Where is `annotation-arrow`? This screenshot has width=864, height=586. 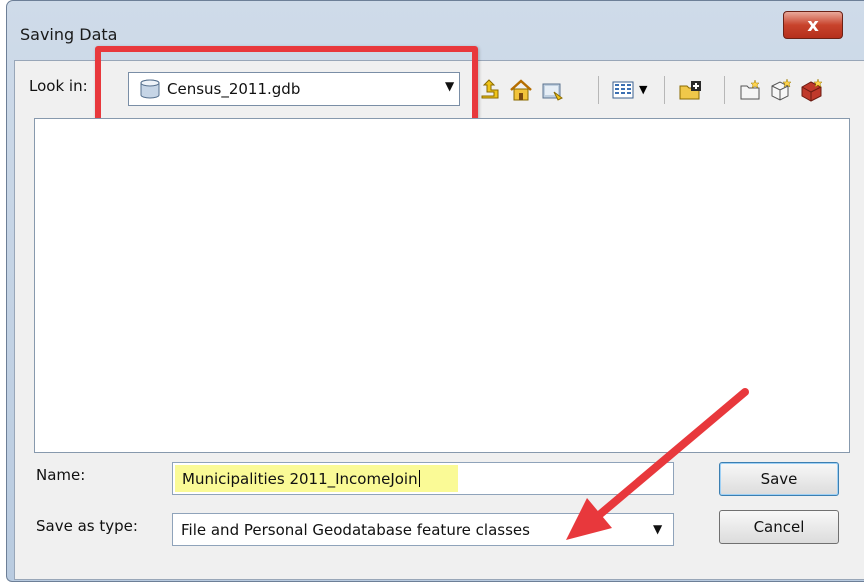
annotation-arrow is located at coordinates (657, 464).